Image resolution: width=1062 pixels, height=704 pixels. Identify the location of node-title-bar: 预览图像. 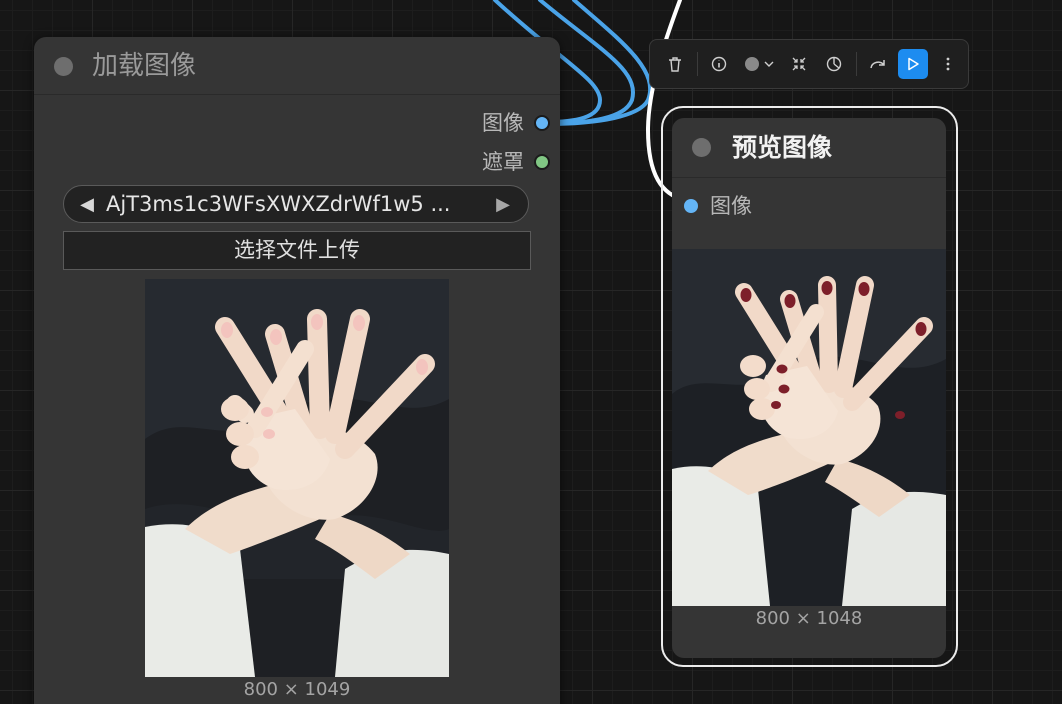
(809, 148).